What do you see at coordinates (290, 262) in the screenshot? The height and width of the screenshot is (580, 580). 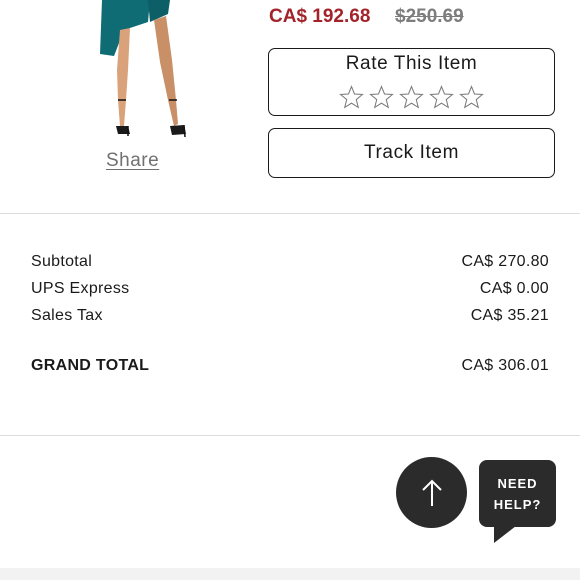 I see `summary-row-subtotal: Subtotal CA$ 270.80` at bounding box center [290, 262].